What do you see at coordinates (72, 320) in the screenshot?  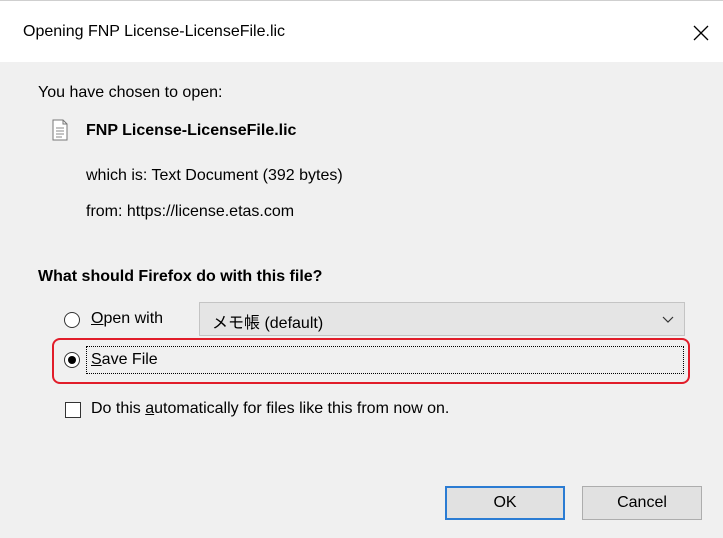 I see `open-with-radio` at bounding box center [72, 320].